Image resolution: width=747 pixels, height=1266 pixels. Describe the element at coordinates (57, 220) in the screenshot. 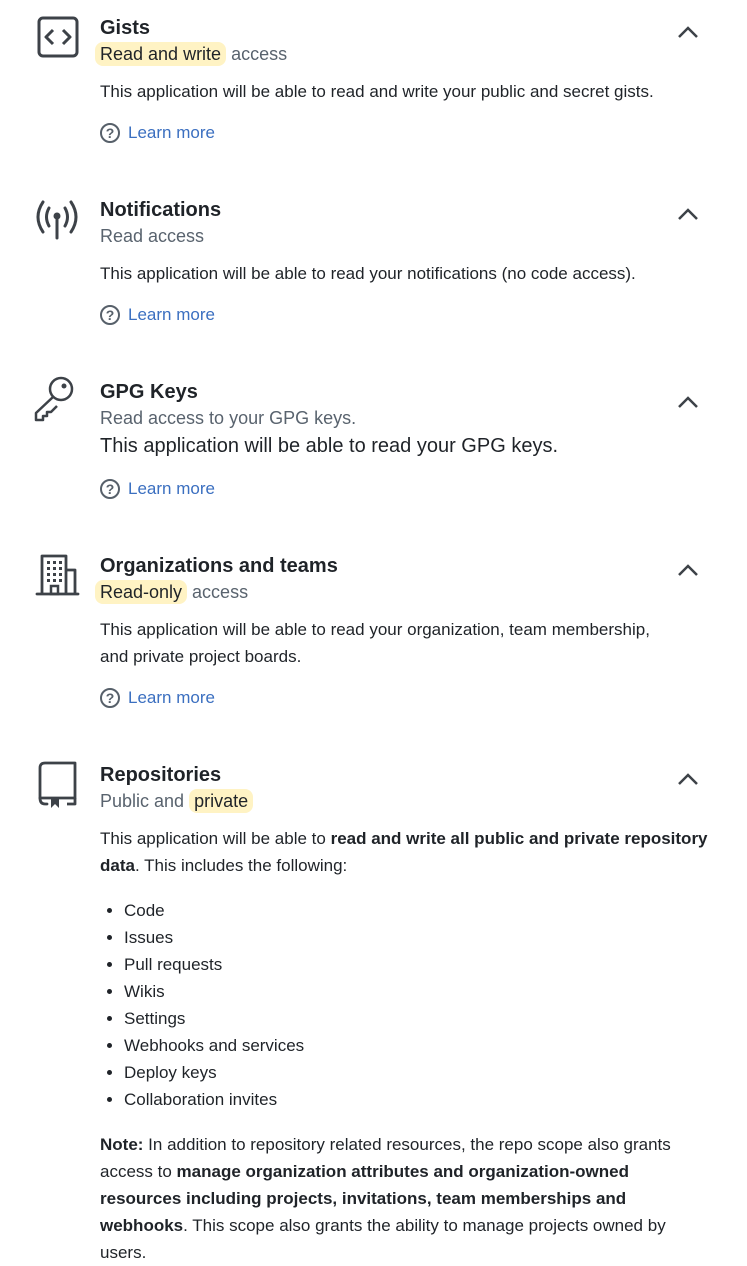

I see `broadcast-icon` at that location.